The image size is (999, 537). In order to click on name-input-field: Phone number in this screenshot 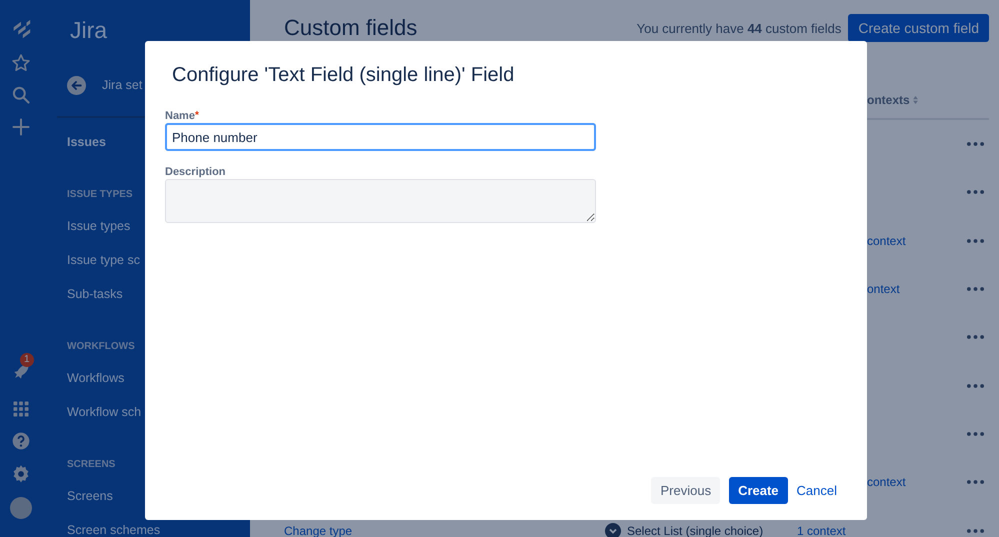, I will do `click(380, 137)`.